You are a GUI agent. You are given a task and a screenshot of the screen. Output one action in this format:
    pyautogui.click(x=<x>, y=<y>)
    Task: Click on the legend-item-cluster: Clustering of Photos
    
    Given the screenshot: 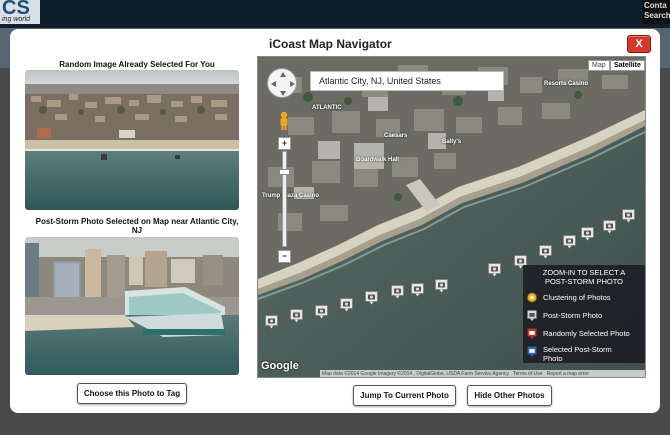 What is the action you would take?
    pyautogui.click(x=586, y=298)
    